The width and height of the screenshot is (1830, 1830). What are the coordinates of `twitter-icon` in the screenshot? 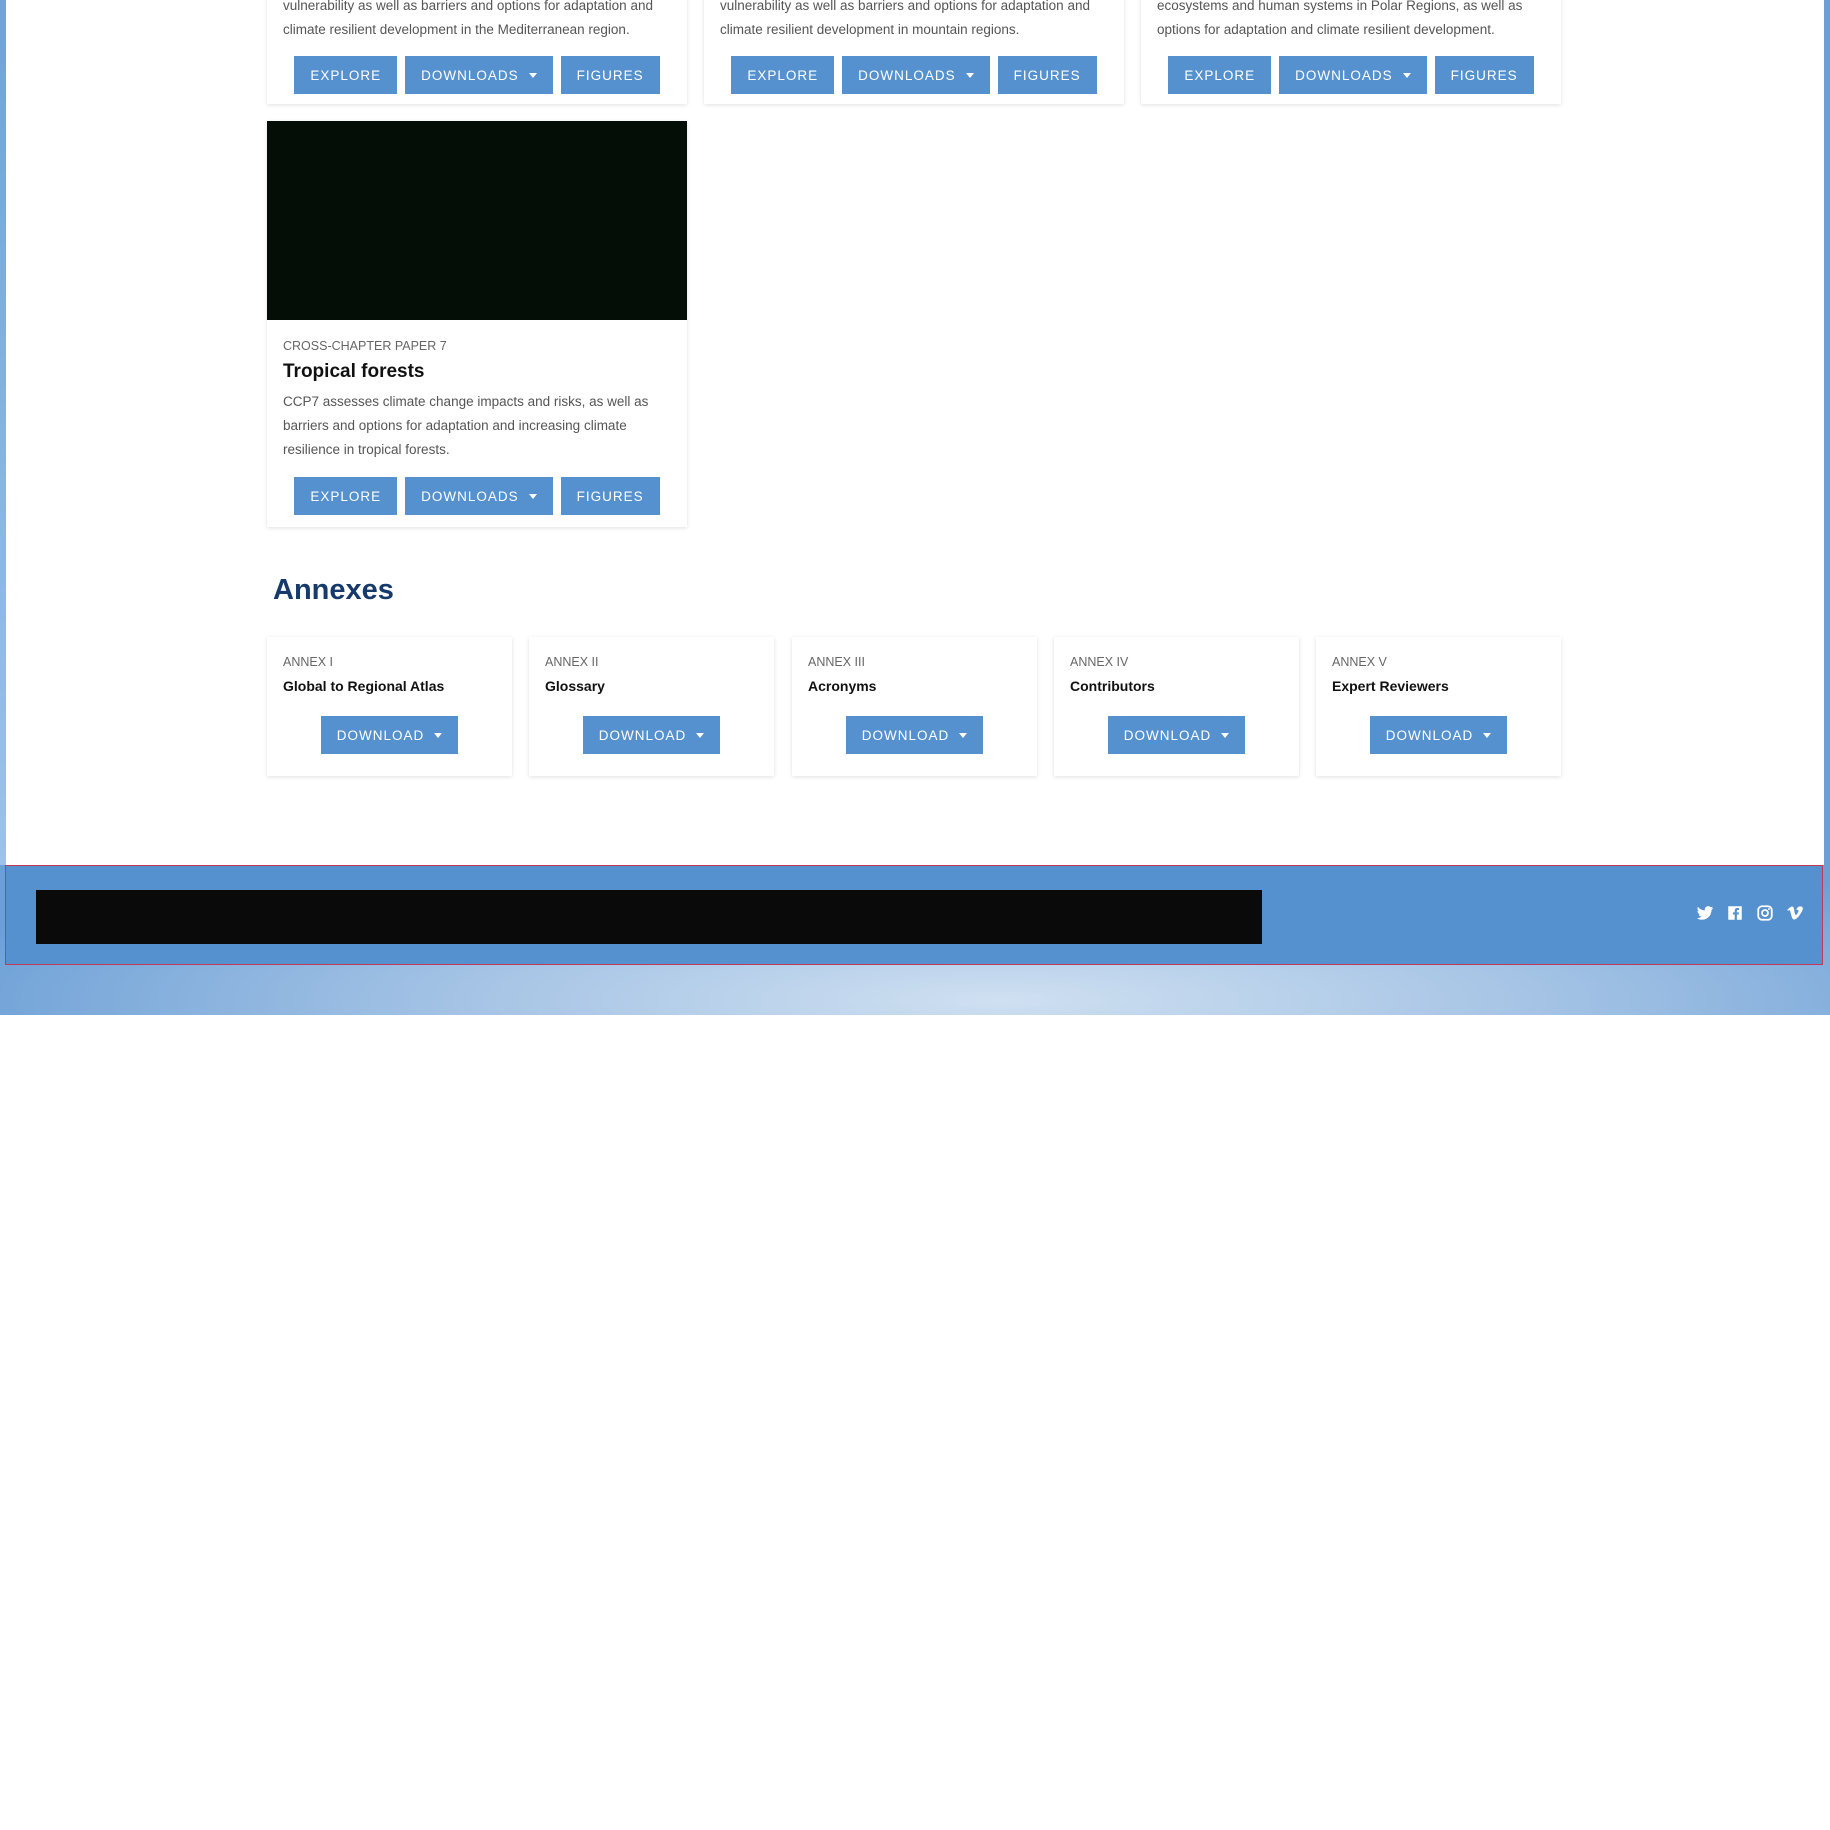 It's located at (1705, 913).